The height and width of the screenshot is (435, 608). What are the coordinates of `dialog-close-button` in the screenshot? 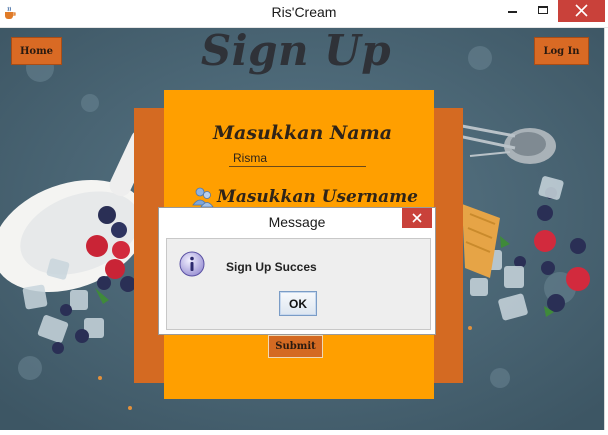 It's located at (417, 218).